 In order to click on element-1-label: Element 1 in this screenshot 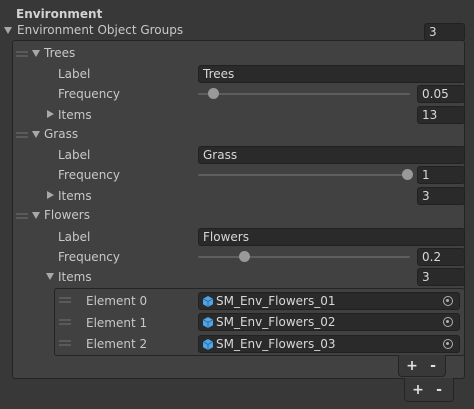, I will do `click(117, 323)`.